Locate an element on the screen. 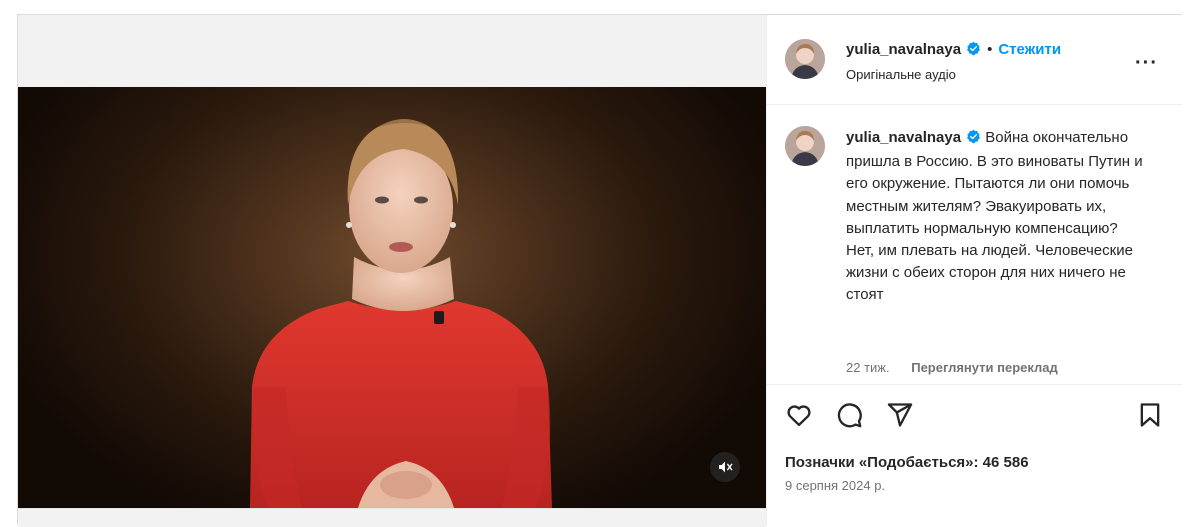  comment-icon is located at coordinates (849, 415).